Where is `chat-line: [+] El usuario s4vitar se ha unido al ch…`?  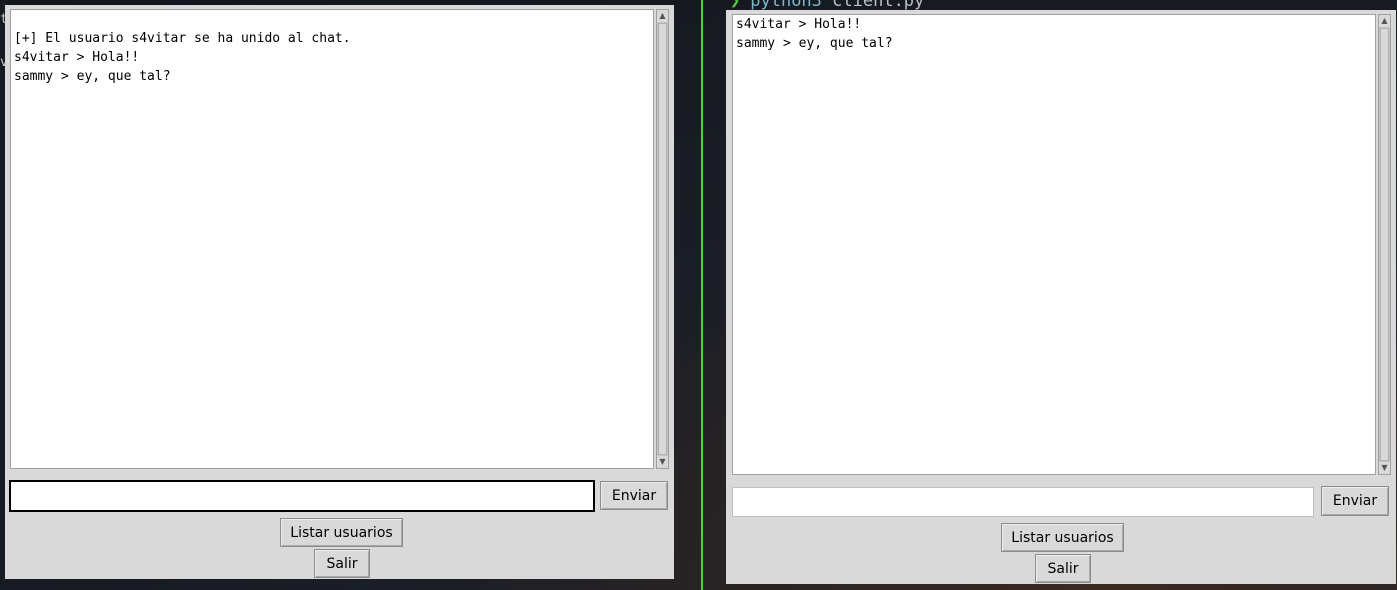 chat-line: [+] El usuario s4vitar se ha unido al ch… is located at coordinates (182, 38).